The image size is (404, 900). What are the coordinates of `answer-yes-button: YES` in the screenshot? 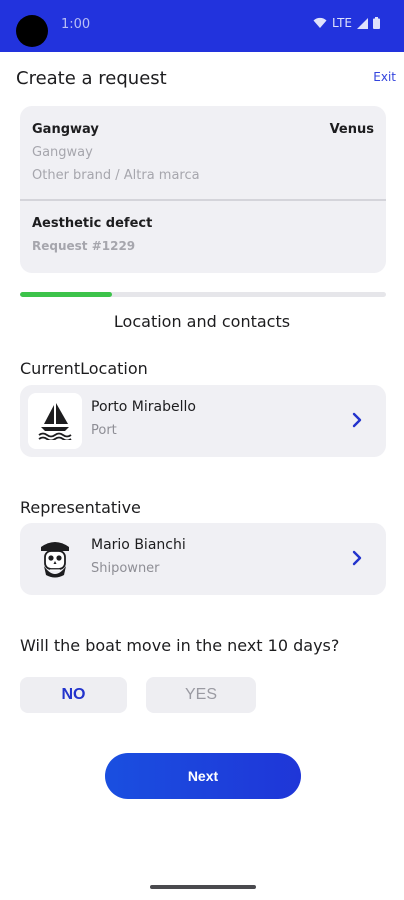 It's located at (201, 695).